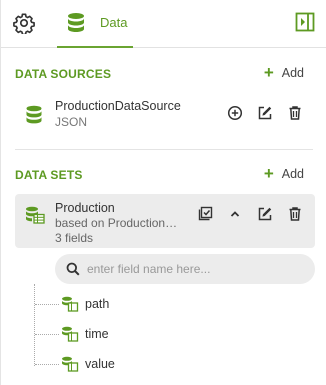 The height and width of the screenshot is (385, 326). I want to click on field-item: path, so click(160, 305).